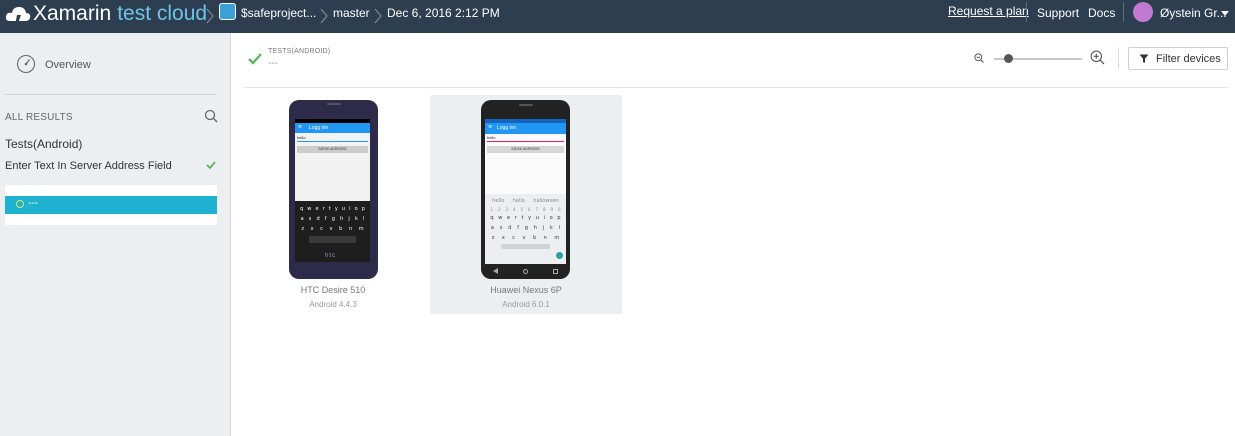 The width and height of the screenshot is (1235, 436). What do you see at coordinates (1225, 13) in the screenshot?
I see `user-menu-caret-icon` at bounding box center [1225, 13].